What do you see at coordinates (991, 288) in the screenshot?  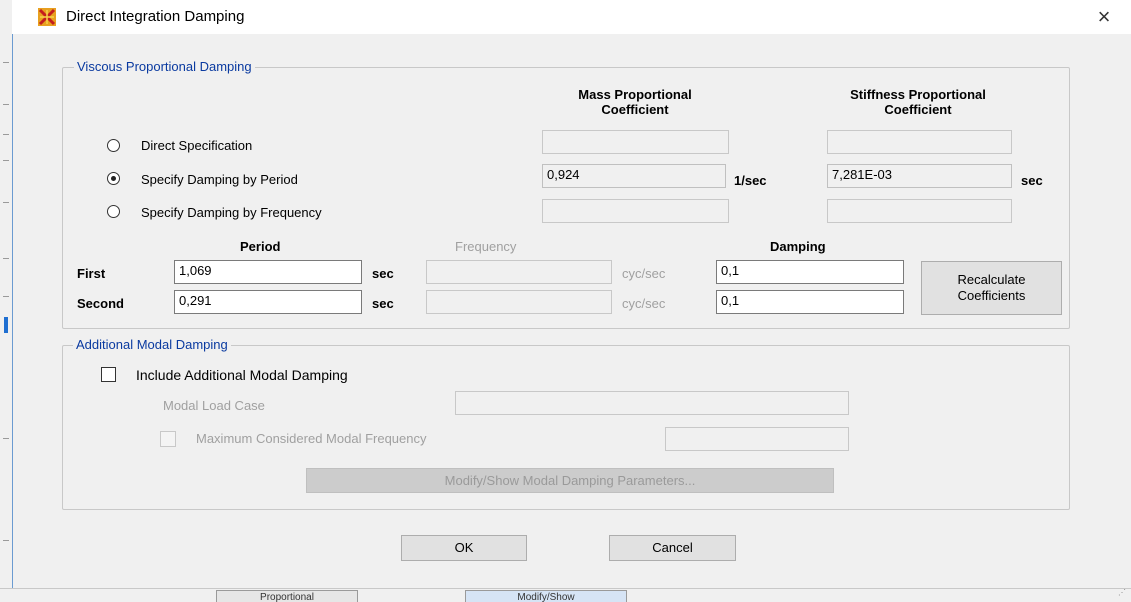 I see `recalculate-coefficients-button: Recalculate Coefficients` at bounding box center [991, 288].